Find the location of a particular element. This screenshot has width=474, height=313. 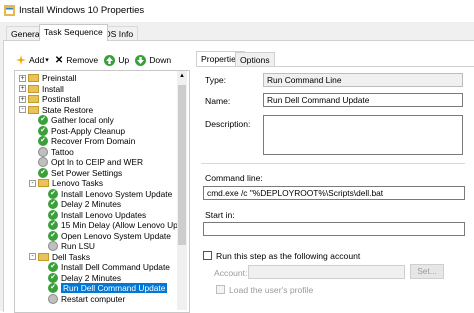

tree-folder: - Lenovo Tasks is located at coordinates (66, 183).